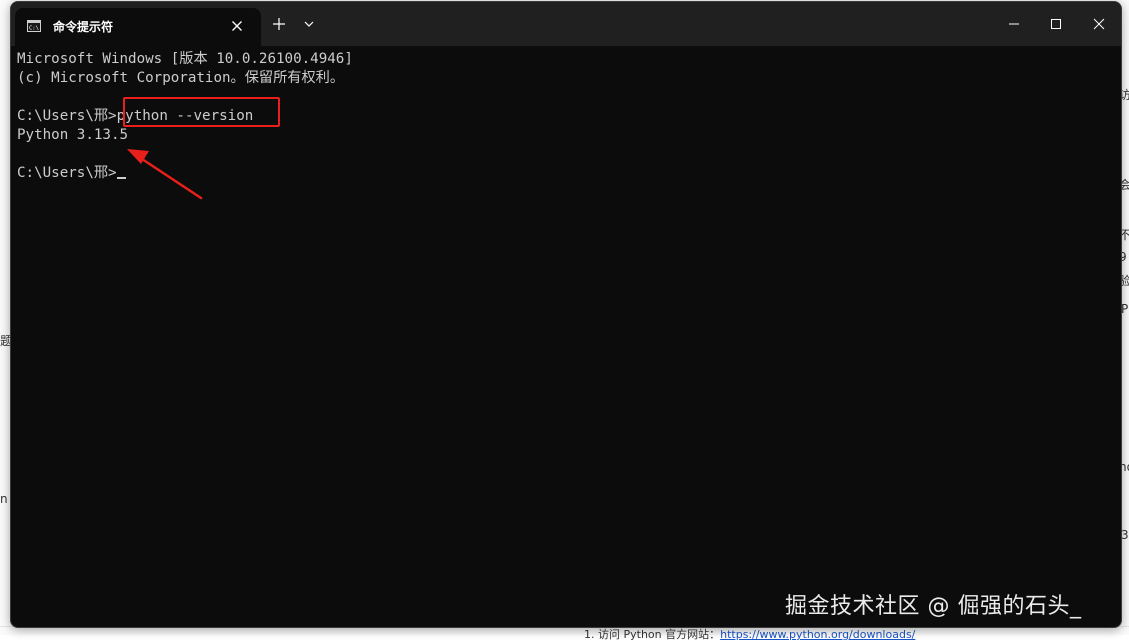 This screenshot has width=1129, height=642. I want to click on chevron-down-icon, so click(309, 24).